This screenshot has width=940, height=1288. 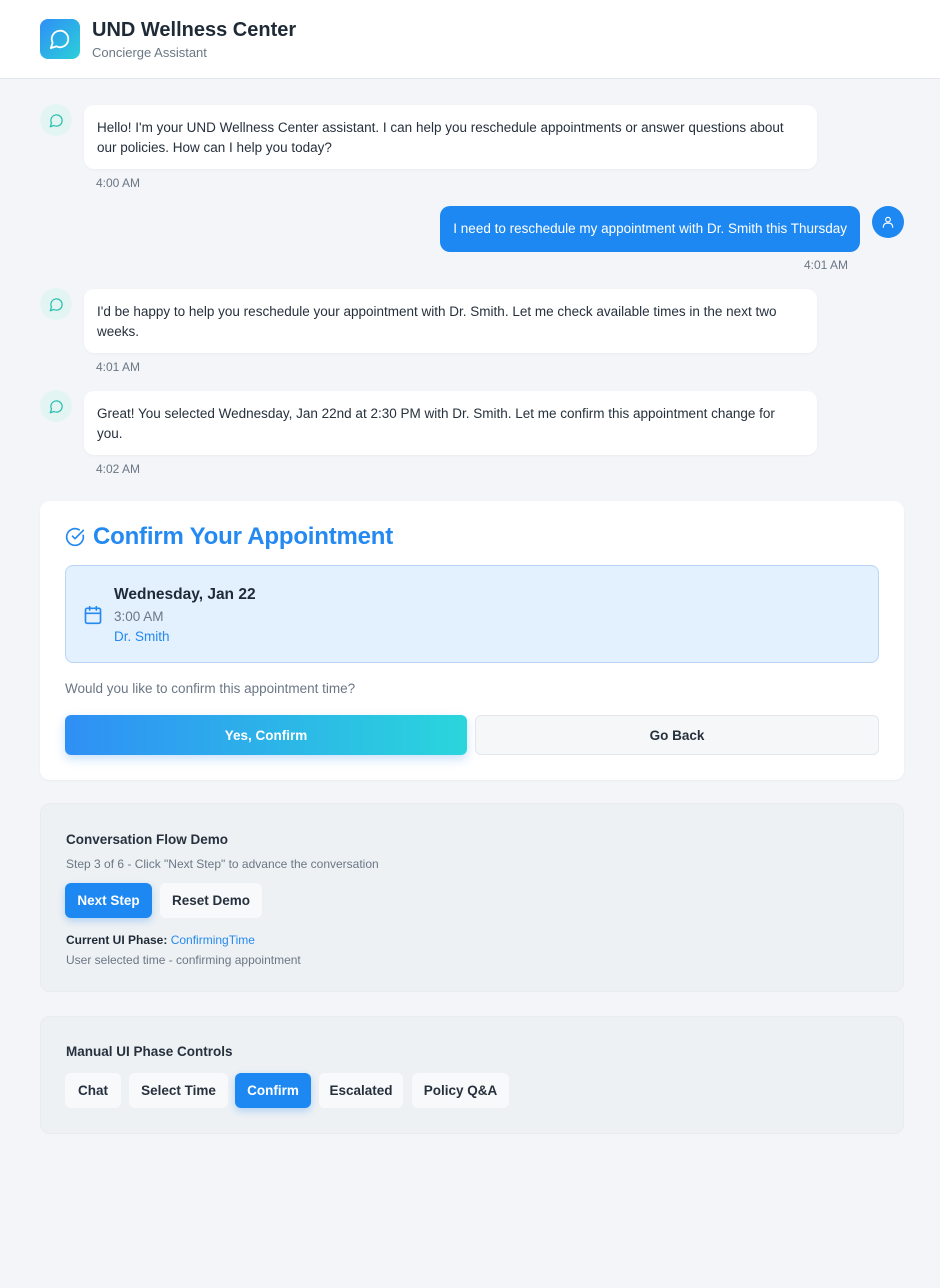 What do you see at coordinates (273, 1090) in the screenshot?
I see `phase-confirm-button: Confirm` at bounding box center [273, 1090].